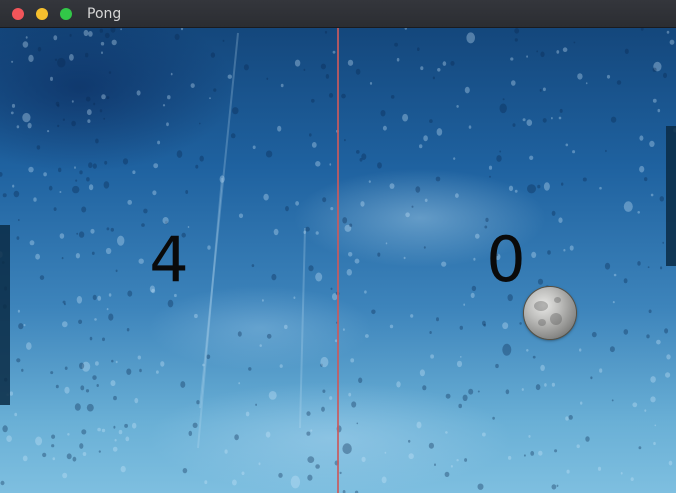 The image size is (676, 493). I want to click on right-player-score: 0, so click(506, 259).